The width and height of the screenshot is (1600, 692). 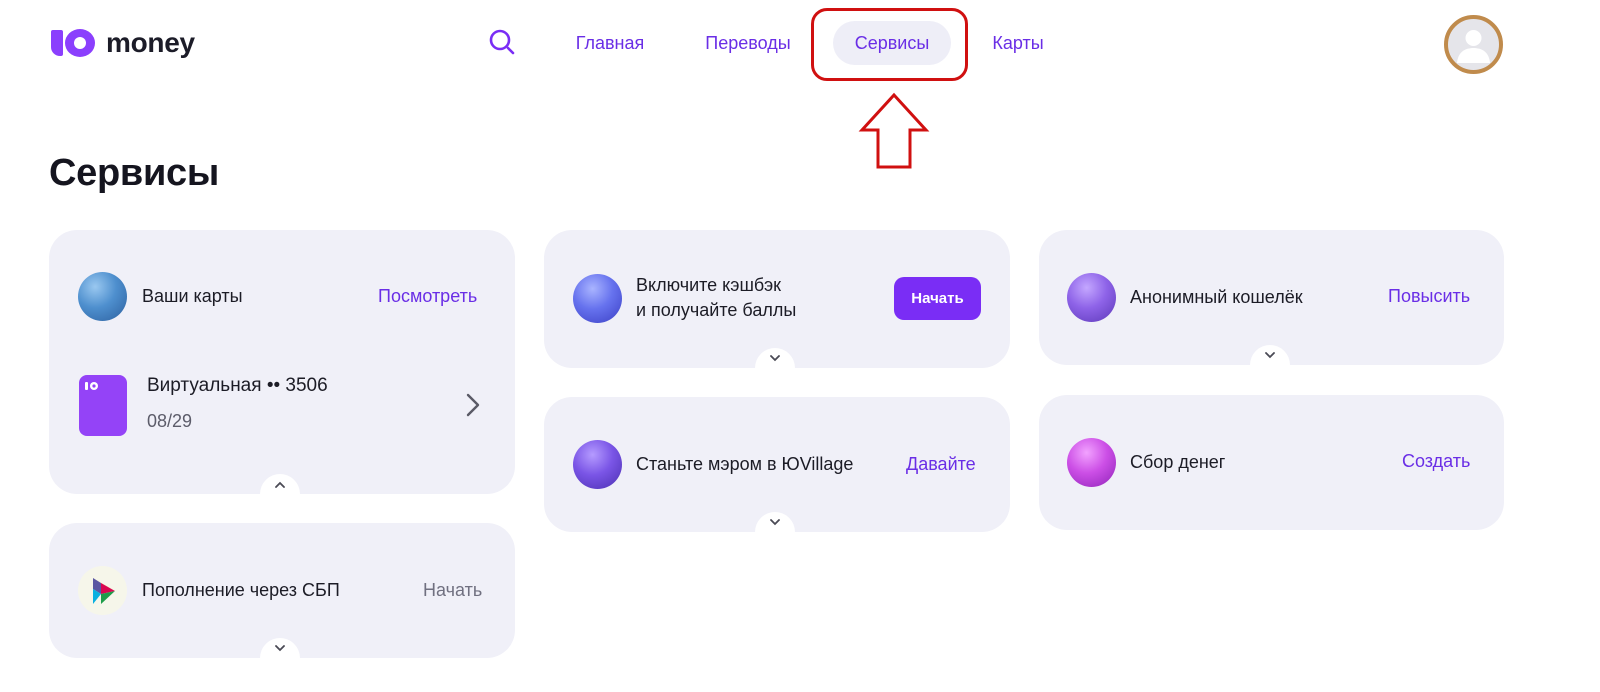 What do you see at coordinates (597, 464) in the screenshot?
I see `village-hand-icon` at bounding box center [597, 464].